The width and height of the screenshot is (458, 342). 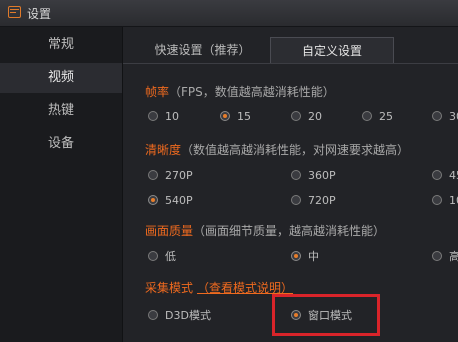 What do you see at coordinates (169, 231) in the screenshot?
I see `quality-title: 画面质量` at bounding box center [169, 231].